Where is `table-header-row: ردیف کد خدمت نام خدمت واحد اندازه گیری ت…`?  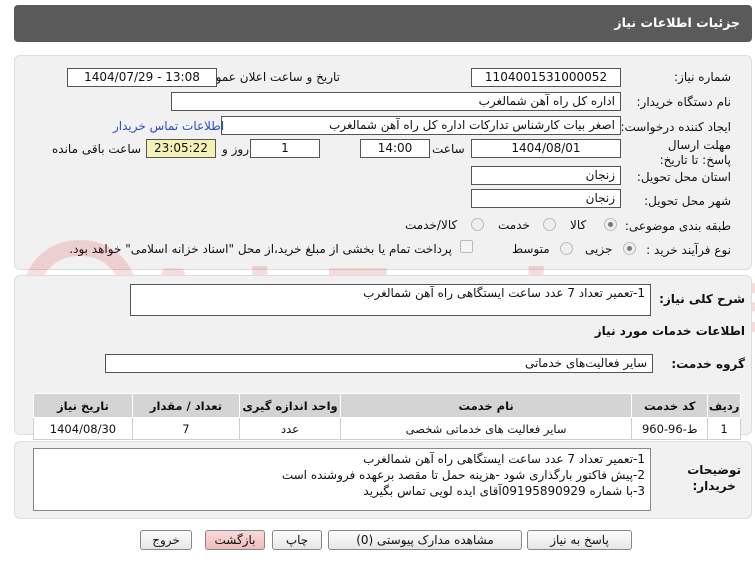 table-header-row: ردیف کد خدمت نام خدمت واحد اندازه گیری ت… is located at coordinates (387, 405).